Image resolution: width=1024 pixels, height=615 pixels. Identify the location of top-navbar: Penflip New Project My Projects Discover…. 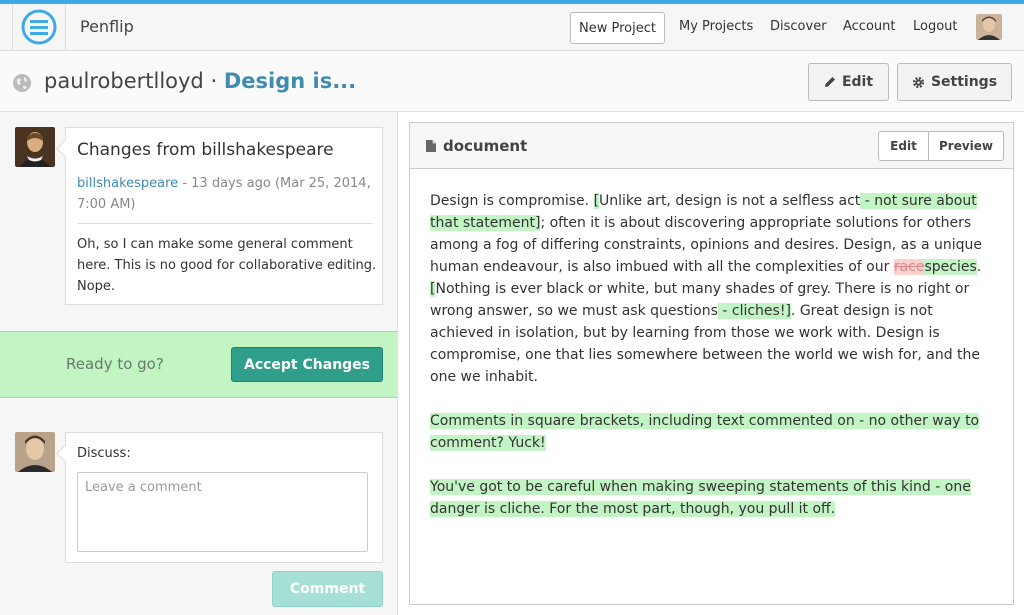
(512, 27).